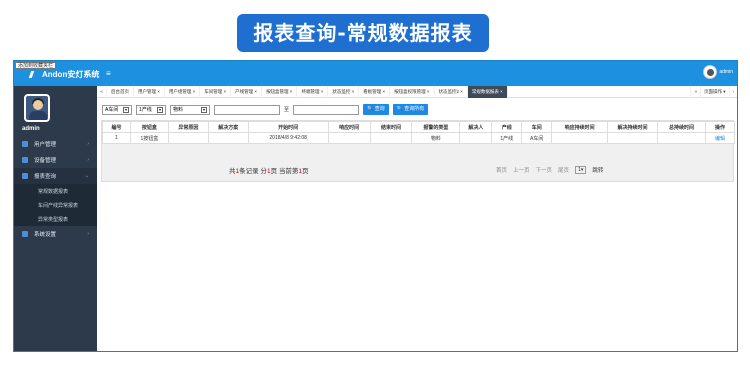  I want to click on top-bar: 添加到收藏夹栏 Andon安灯系统 ≡ admin, so click(375, 73).